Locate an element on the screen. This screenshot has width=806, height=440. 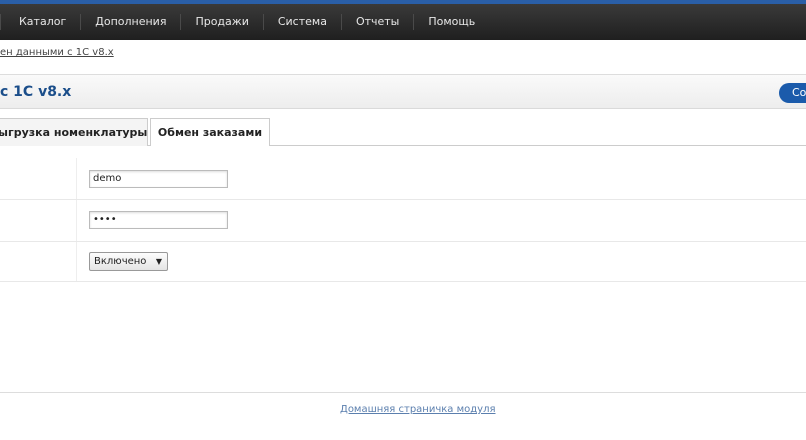
password-input: •••• is located at coordinates (158, 220).